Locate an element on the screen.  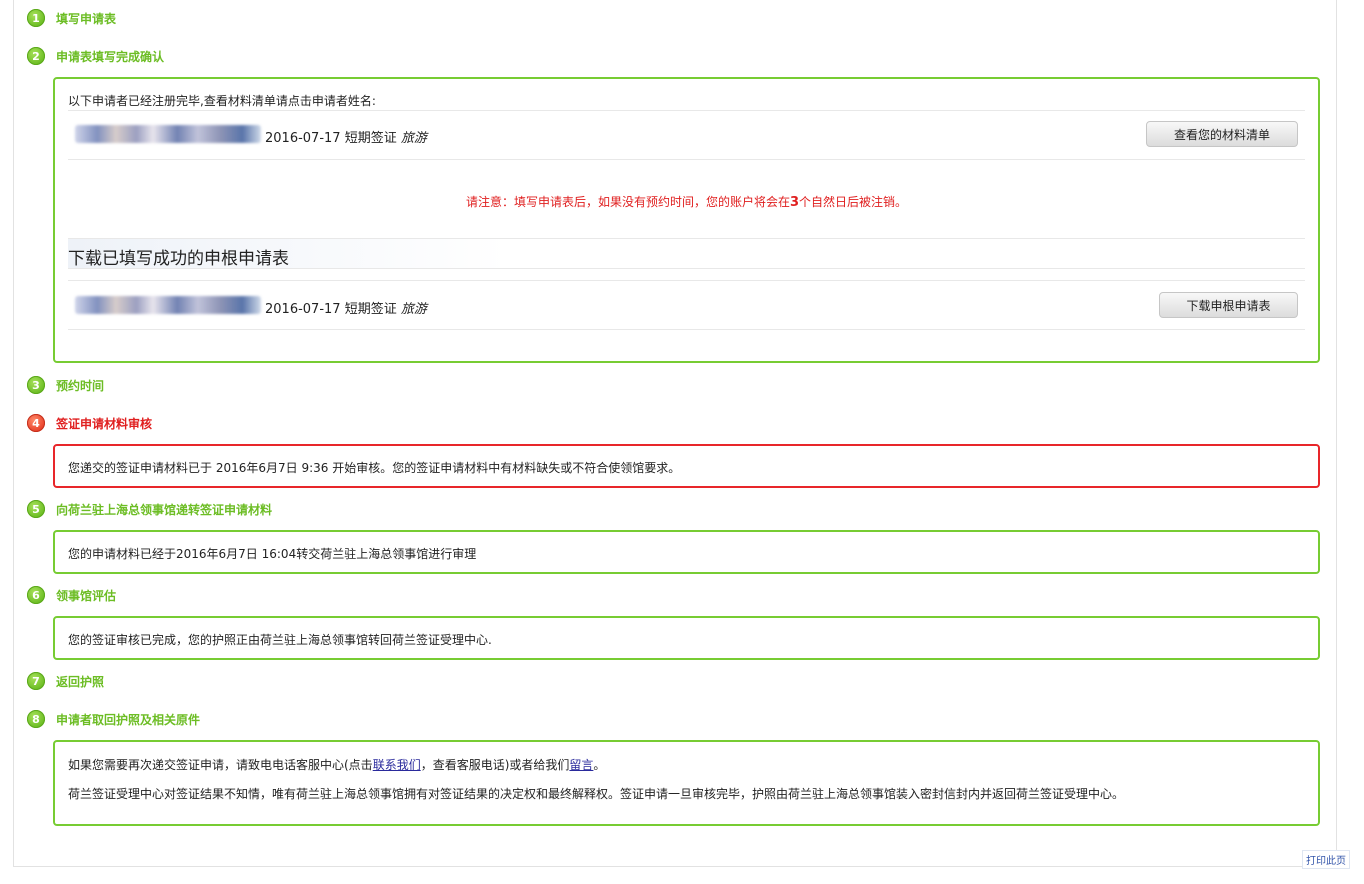
step-title: 预约时间 is located at coordinates (80, 385).